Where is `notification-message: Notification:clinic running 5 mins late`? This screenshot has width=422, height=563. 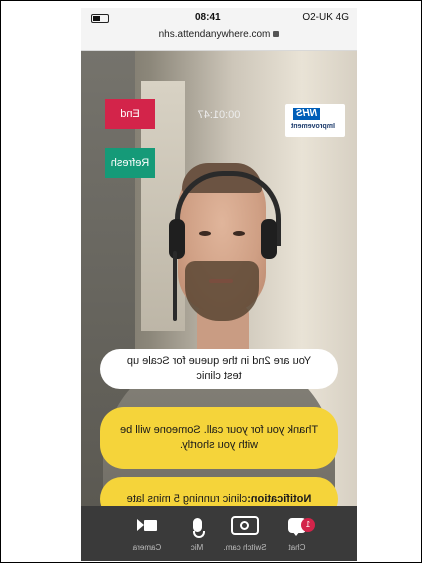 notification-message: Notification:clinic running 5 mins late is located at coordinates (219, 491).